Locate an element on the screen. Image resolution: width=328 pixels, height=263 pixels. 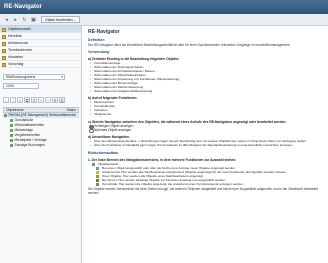
sidebar-item: Vorschlag is located at coordinates (40, 64).